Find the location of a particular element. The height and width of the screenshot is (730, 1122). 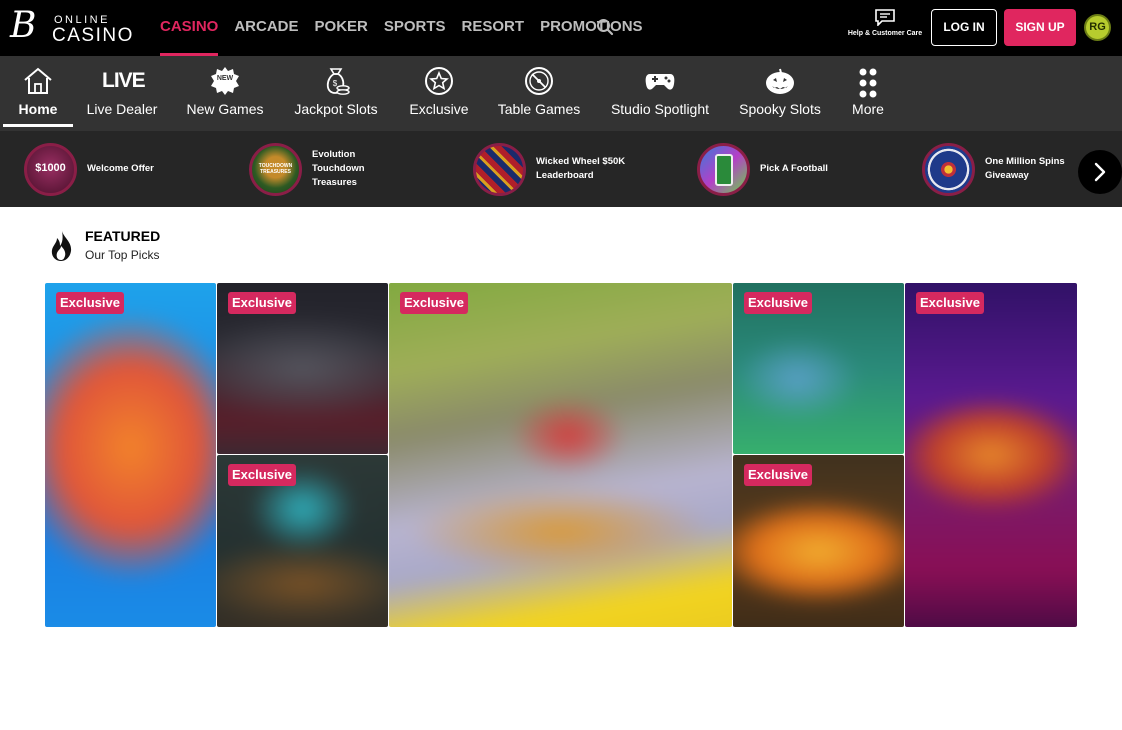

promo-label: Pick A Football is located at coordinates (794, 168).